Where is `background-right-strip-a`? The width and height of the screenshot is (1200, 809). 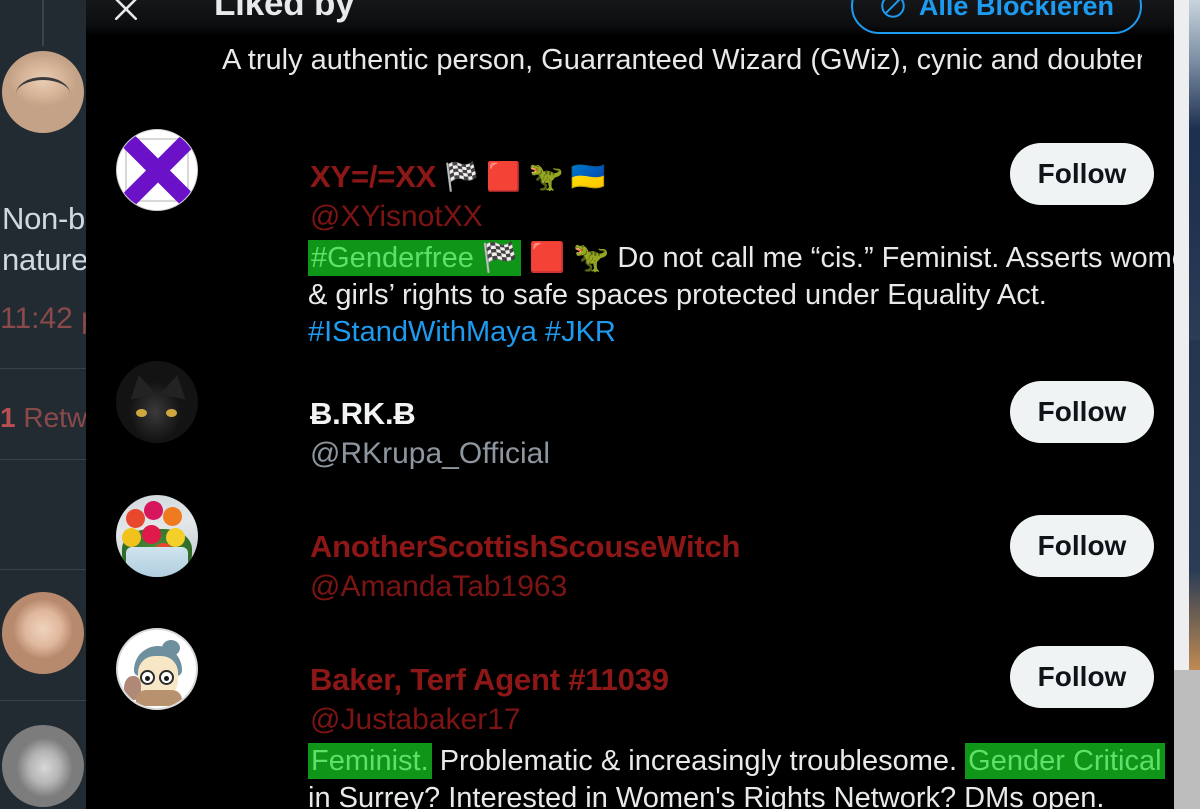
background-right-strip-a is located at coordinates (1194, 170).